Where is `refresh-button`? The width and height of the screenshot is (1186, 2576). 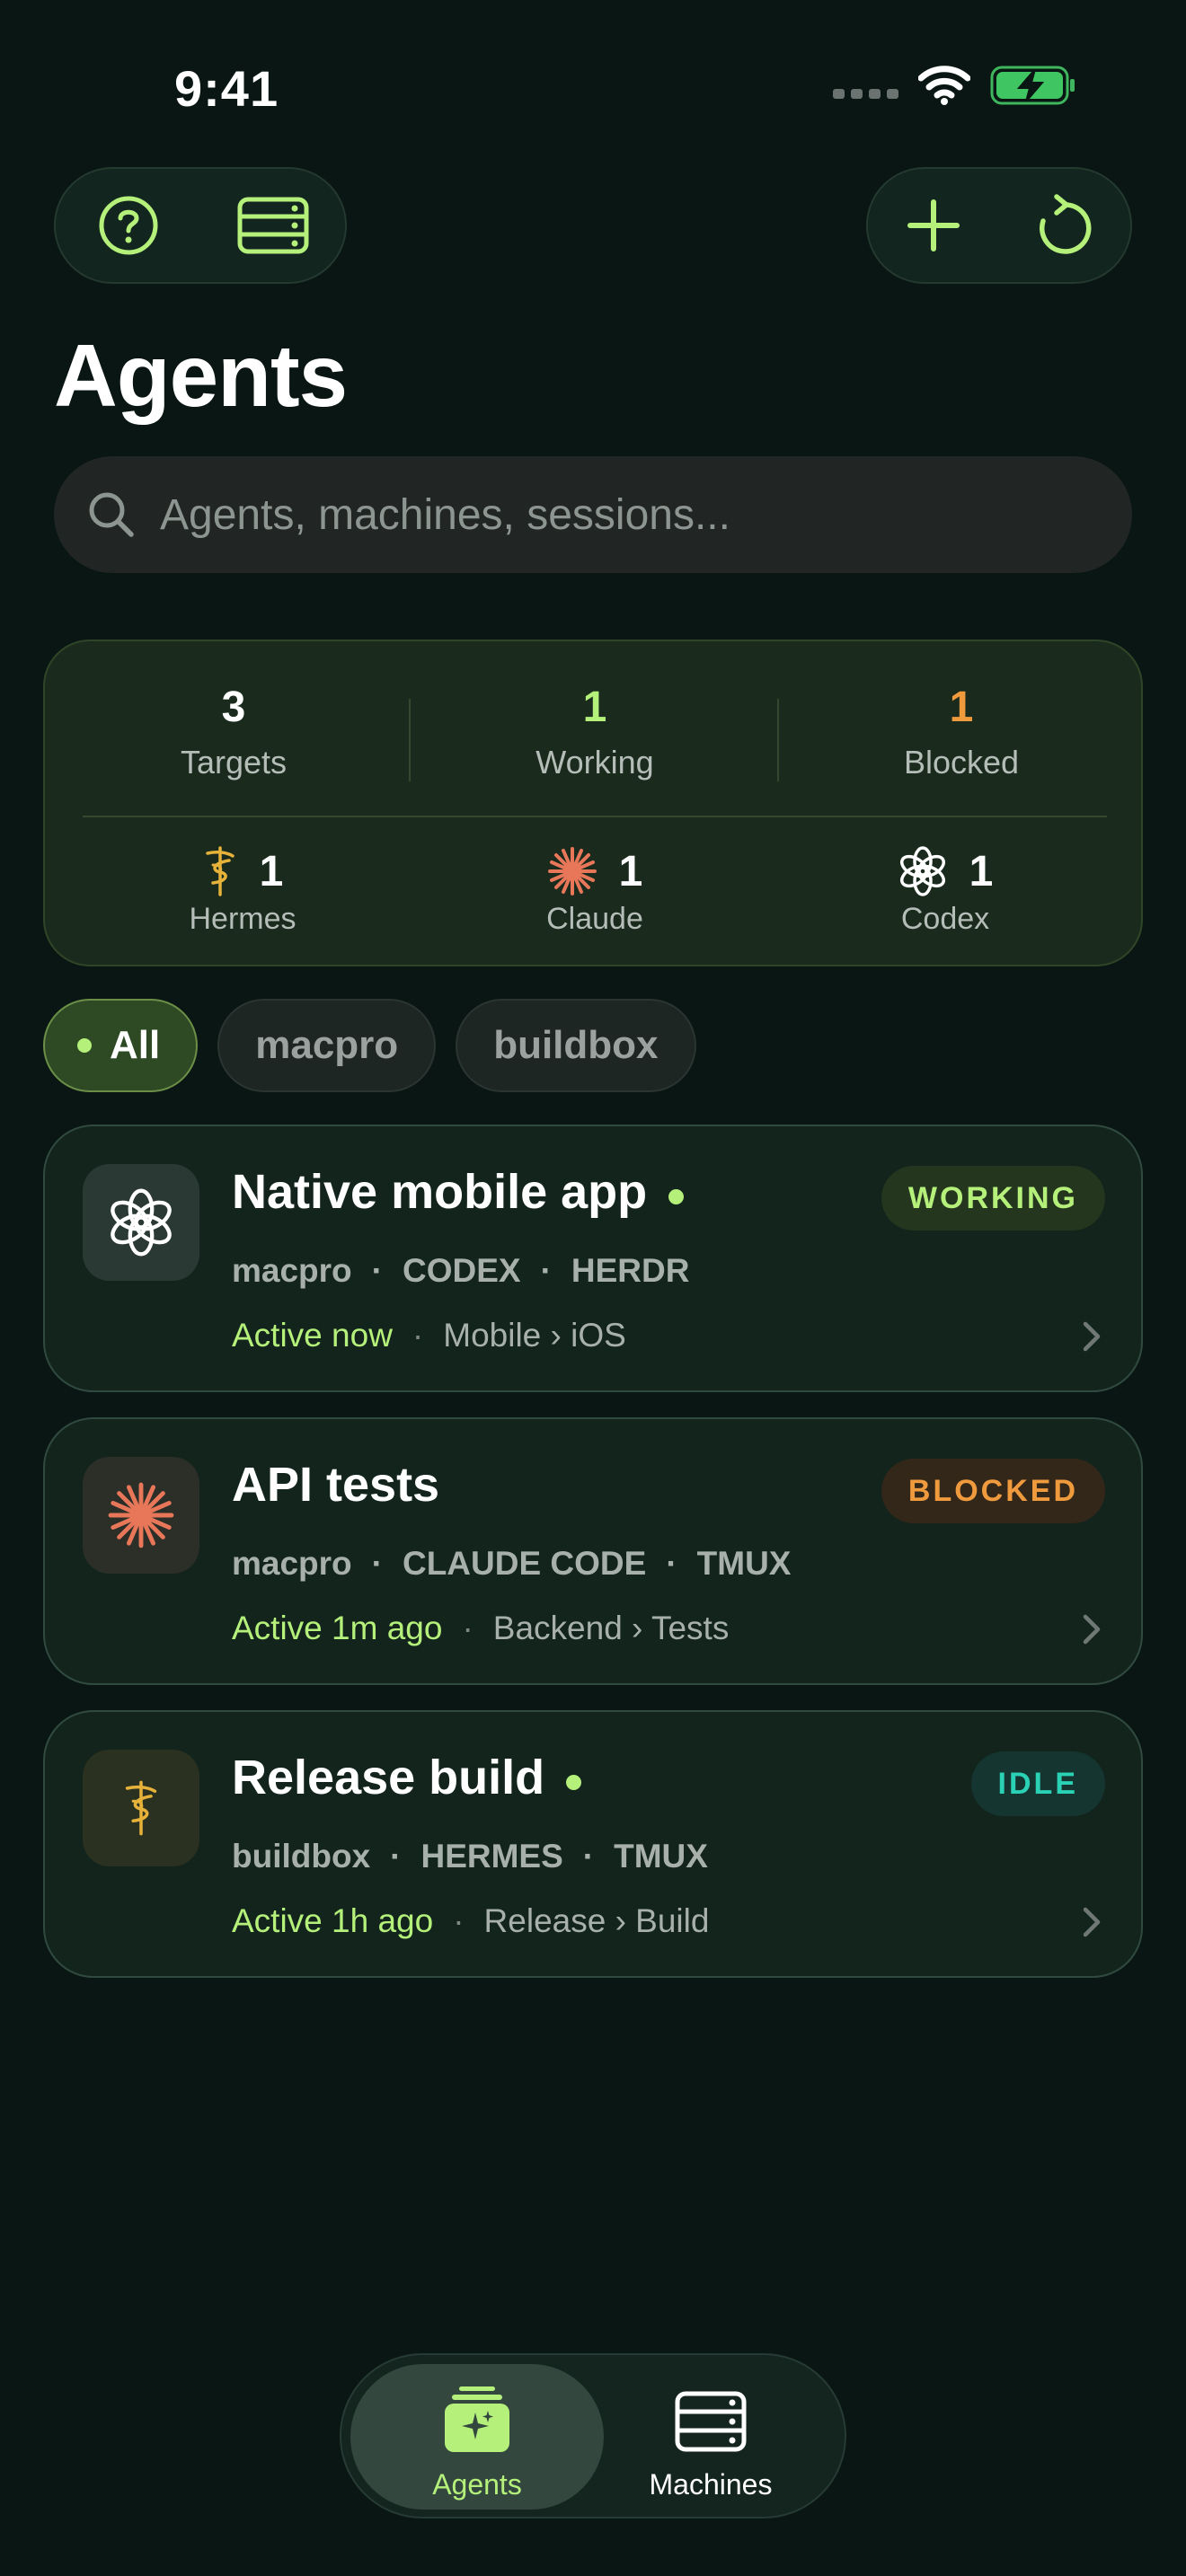
refresh-button is located at coordinates (1064, 225).